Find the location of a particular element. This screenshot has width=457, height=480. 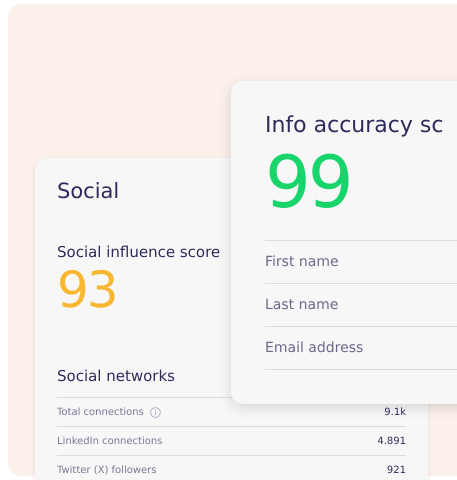

field-label: Last name is located at coordinates (301, 305).